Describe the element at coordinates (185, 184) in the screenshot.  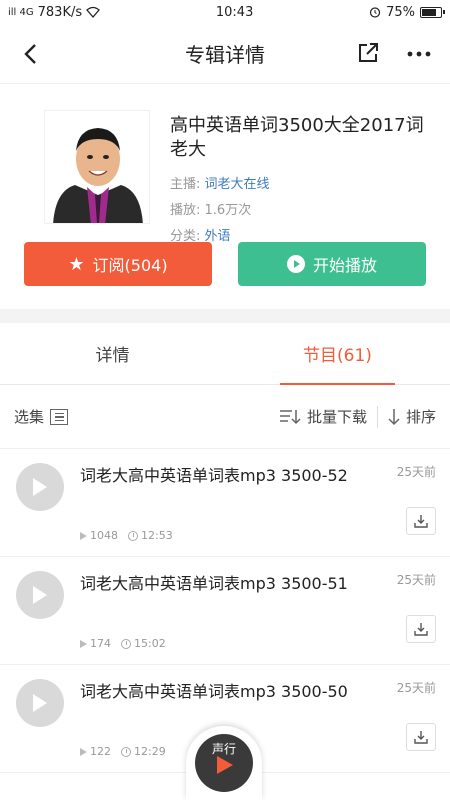
I see `host-label: 主播:` at that location.